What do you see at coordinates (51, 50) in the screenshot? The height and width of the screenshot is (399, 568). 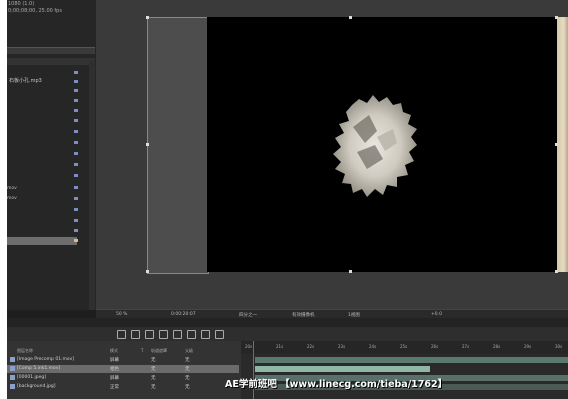 I see `project-search-input` at bounding box center [51, 50].